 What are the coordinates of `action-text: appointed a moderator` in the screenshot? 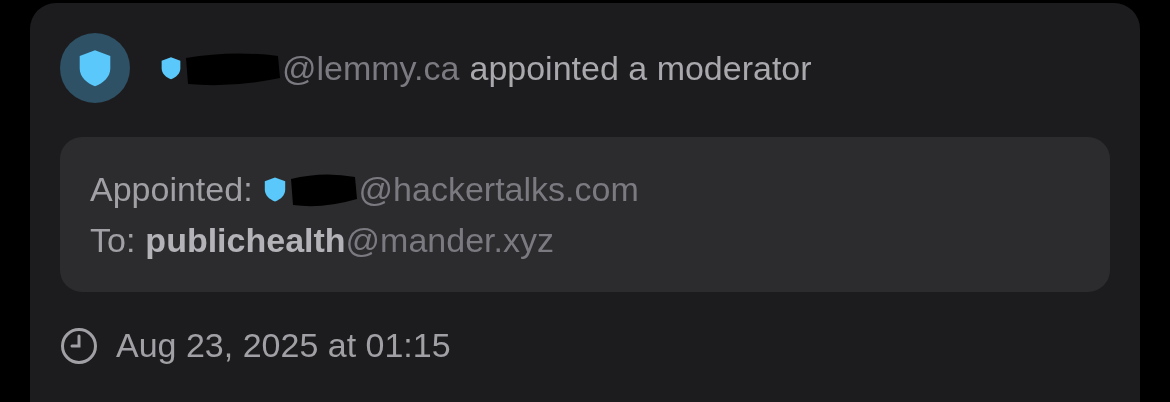 It's located at (640, 68).